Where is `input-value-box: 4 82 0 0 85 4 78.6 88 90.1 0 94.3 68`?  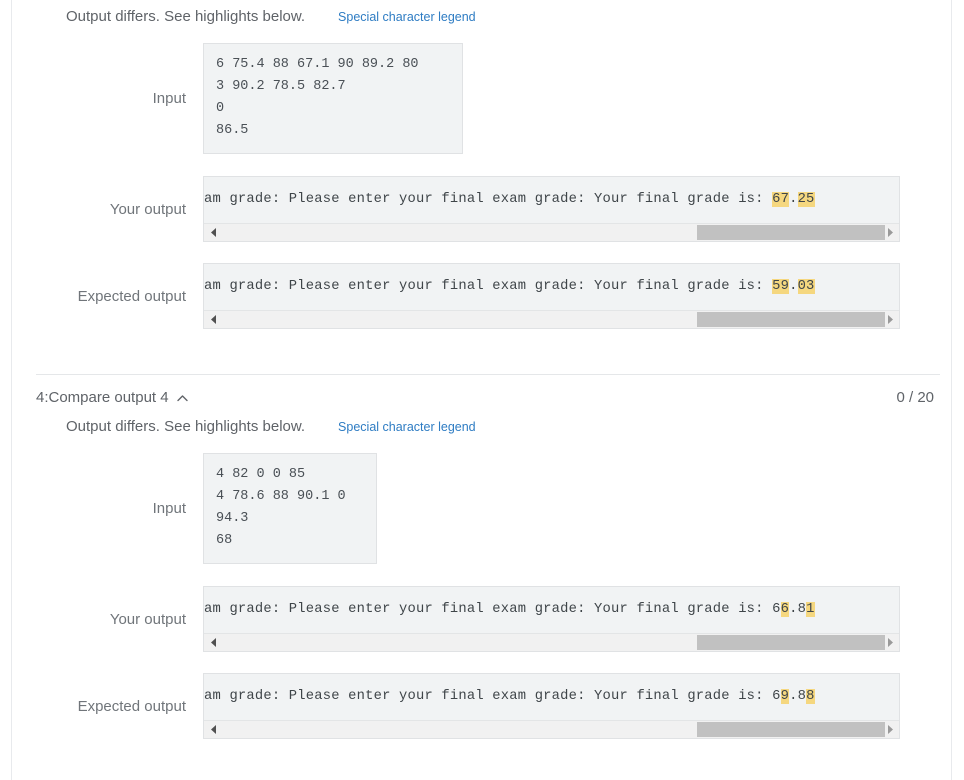 input-value-box: 4 82 0 0 85 4 78.6 88 90.1 0 94.3 68 is located at coordinates (290, 508).